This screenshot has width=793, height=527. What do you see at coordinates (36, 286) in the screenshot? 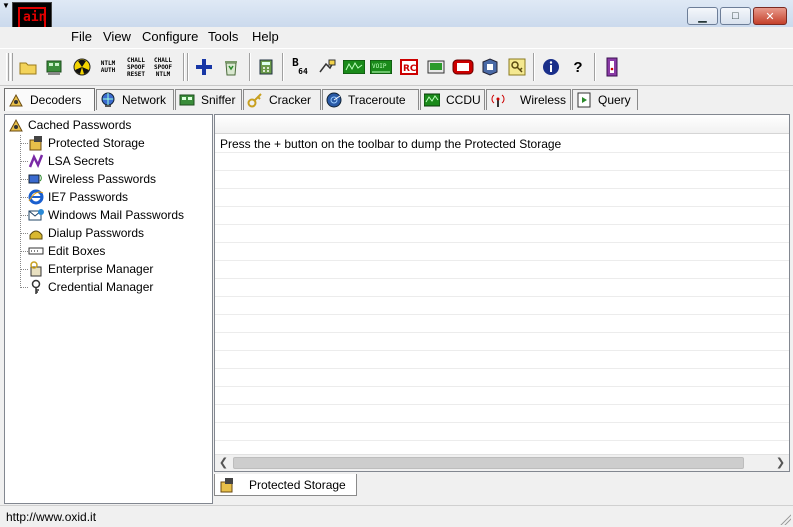
I see `credential-icon` at bounding box center [36, 286].